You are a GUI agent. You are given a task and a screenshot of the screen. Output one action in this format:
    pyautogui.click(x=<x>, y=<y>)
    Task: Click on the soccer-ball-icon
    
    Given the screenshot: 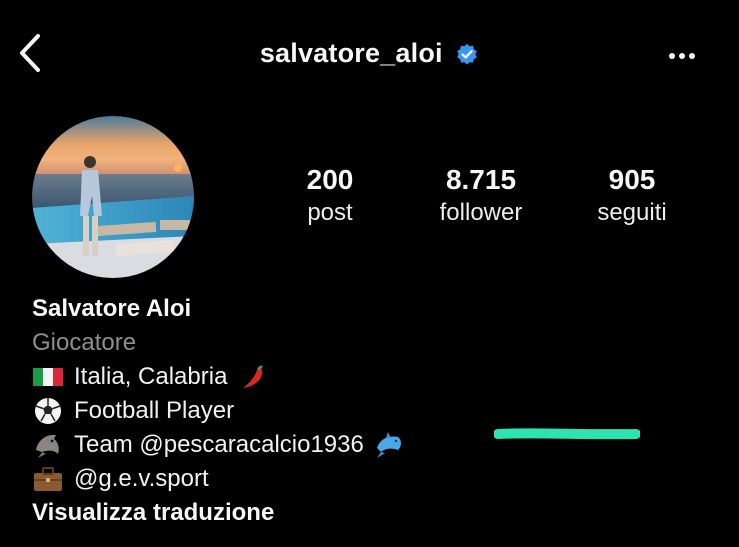 What is the action you would take?
    pyautogui.click(x=48, y=411)
    